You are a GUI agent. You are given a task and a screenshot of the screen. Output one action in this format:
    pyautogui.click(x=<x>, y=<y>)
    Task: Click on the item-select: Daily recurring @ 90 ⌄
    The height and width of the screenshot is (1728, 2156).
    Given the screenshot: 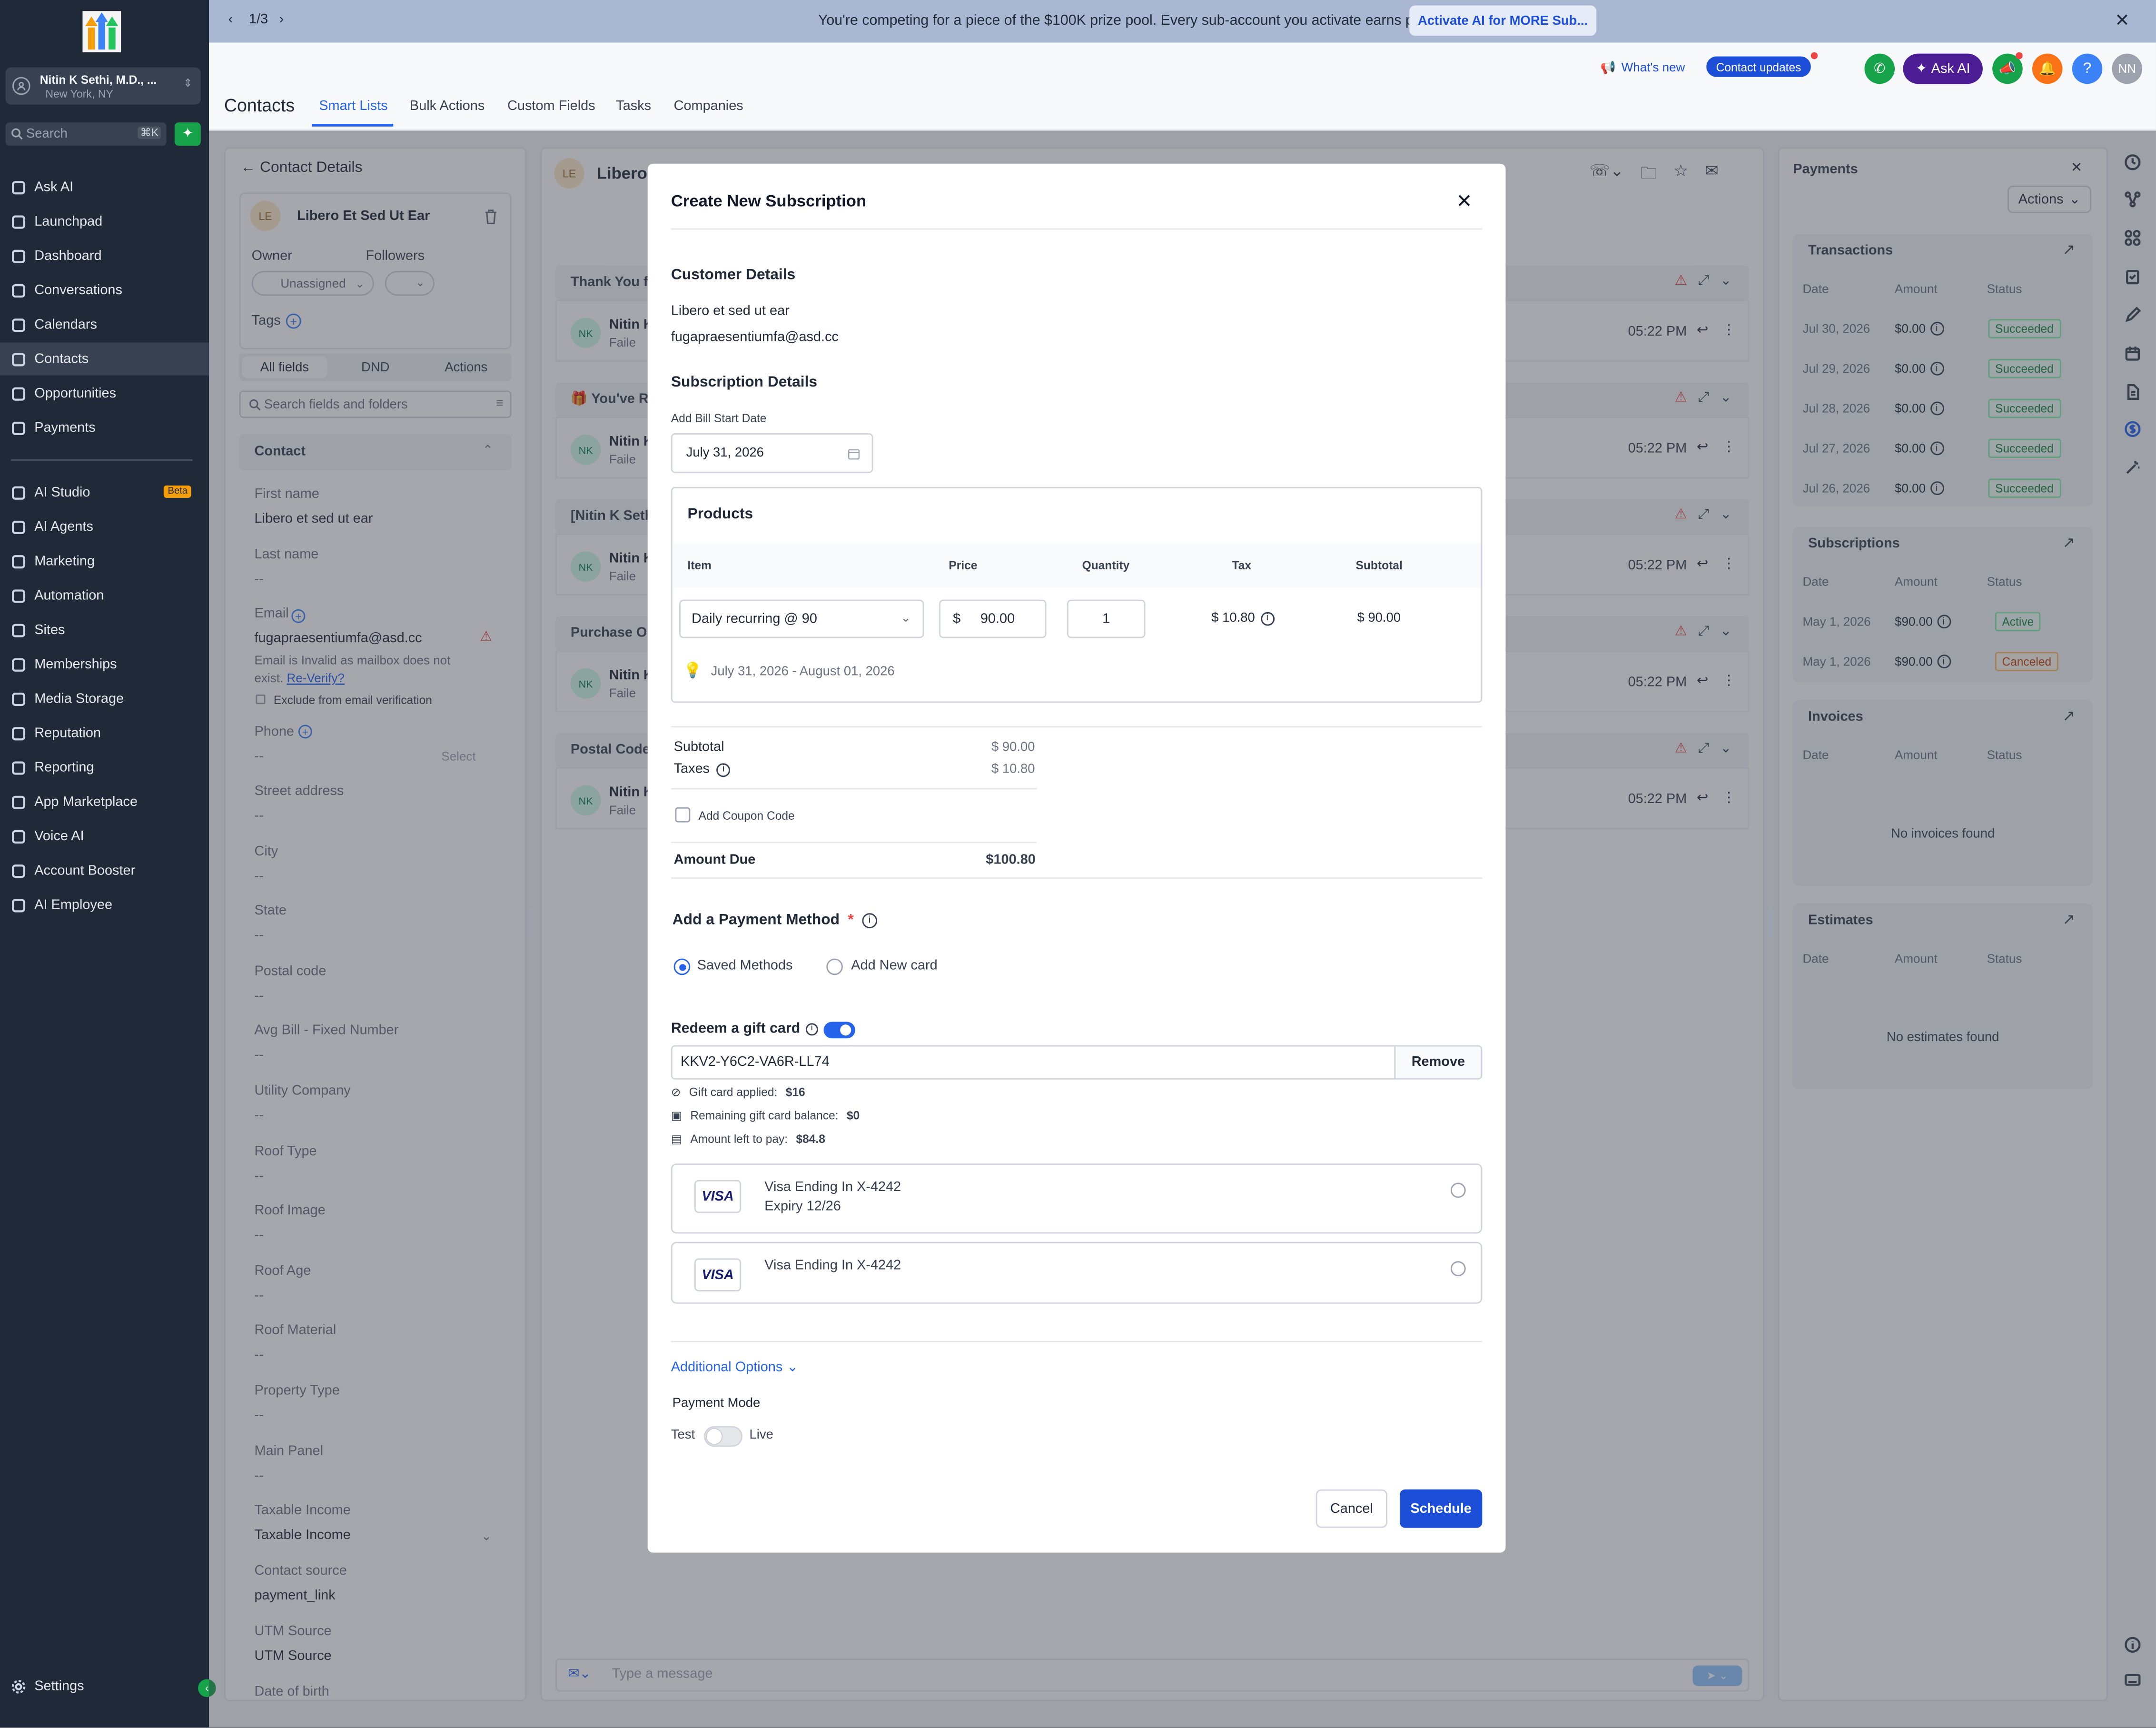 What is the action you would take?
    pyautogui.click(x=801, y=618)
    